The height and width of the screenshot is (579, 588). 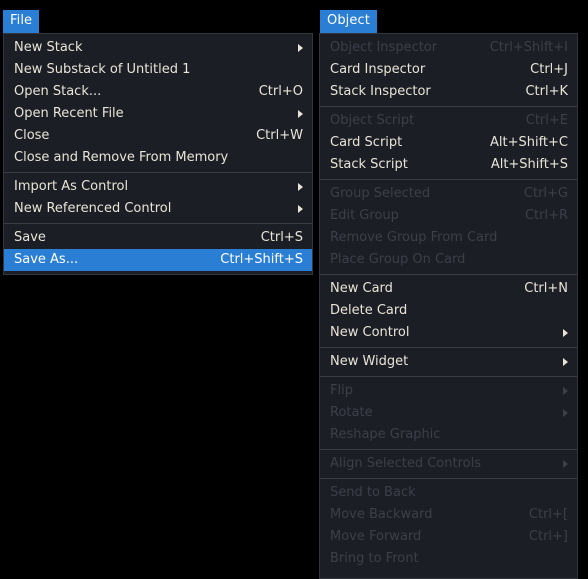 What do you see at coordinates (548, 536) in the screenshot?
I see `menu-item-shortcut: Ctrl+]` at bounding box center [548, 536].